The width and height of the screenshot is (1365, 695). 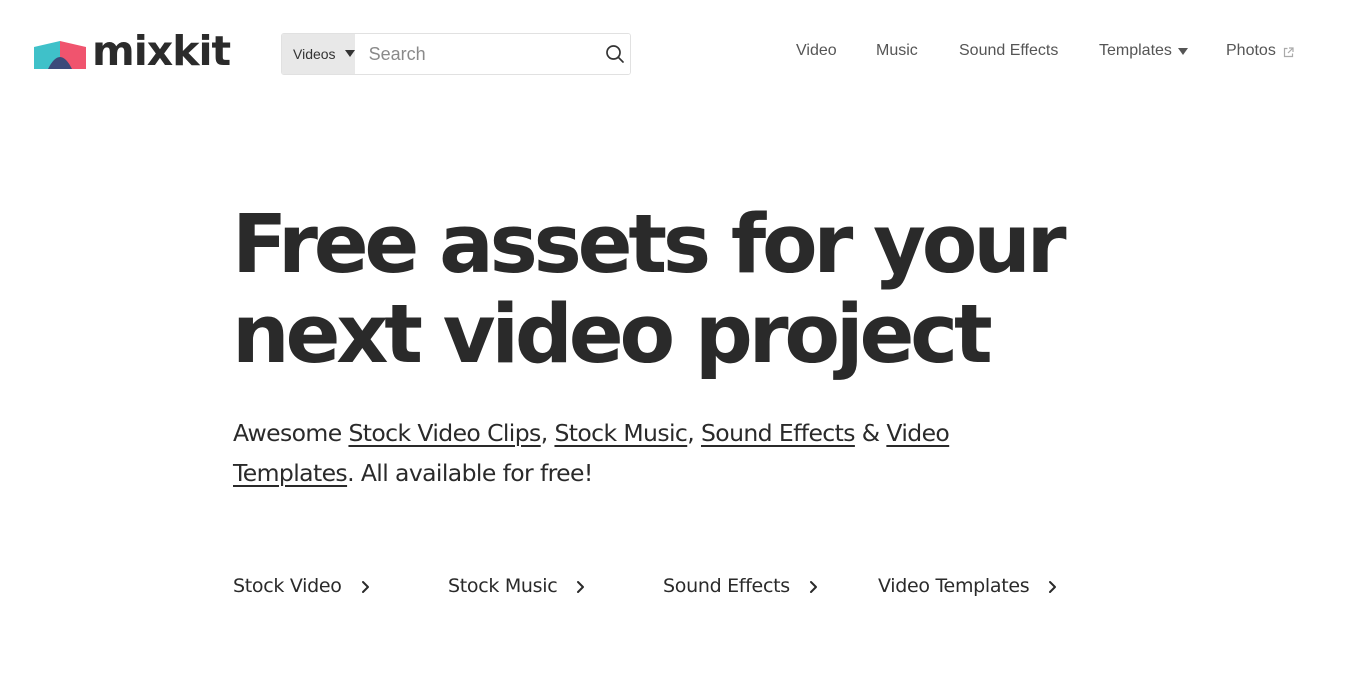 I want to click on category-link-stock-music: Stock Music, so click(x=516, y=586).